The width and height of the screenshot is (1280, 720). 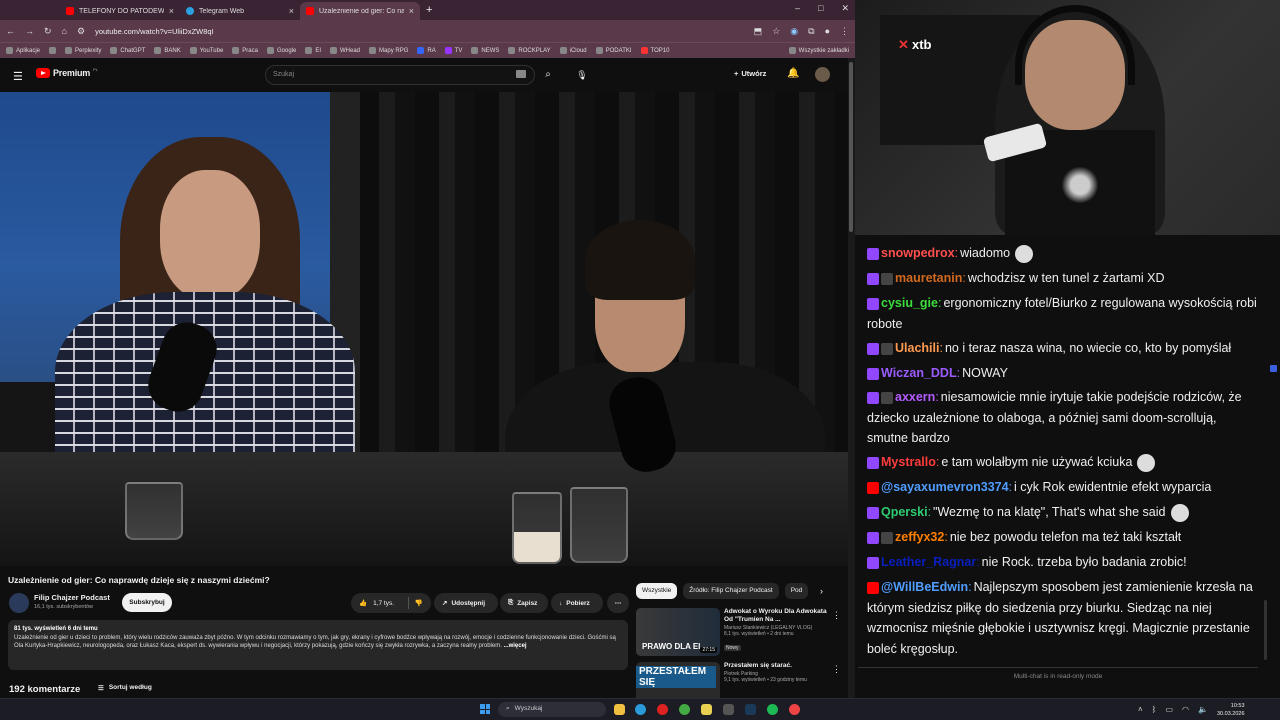 I want to click on bookmark-item: RA, so click(x=426, y=50).